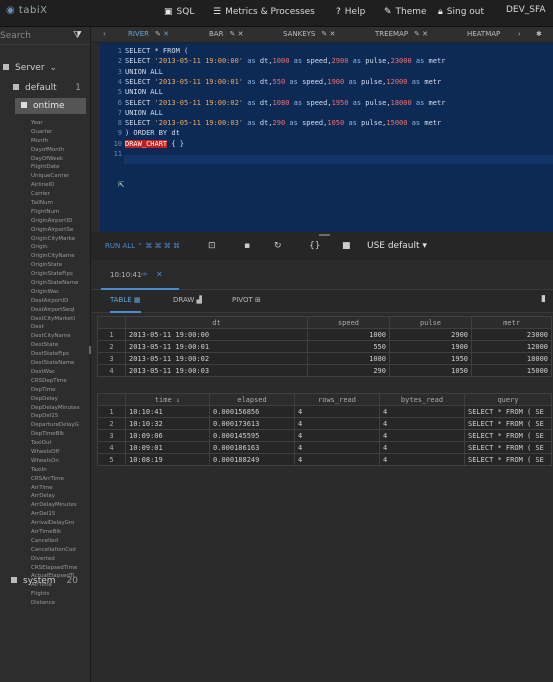 This screenshot has height=682, width=553. I want to click on table-row: 1 10:10:41 0.000156856 4 4 SELECT * FROM ( SE, so click(324, 411).